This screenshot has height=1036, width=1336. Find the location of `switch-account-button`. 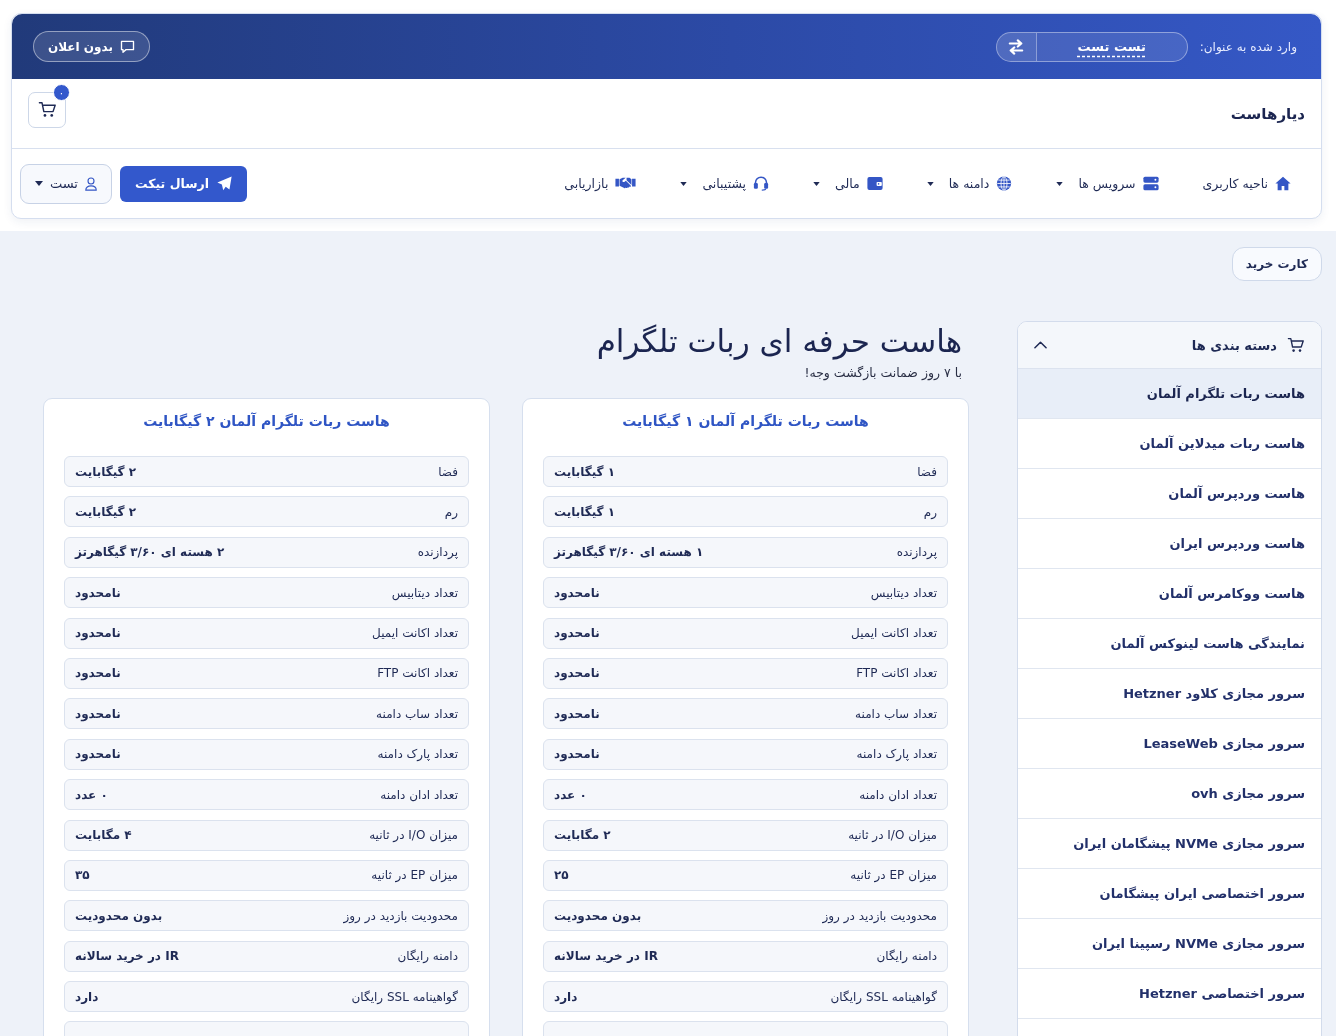

switch-account-button is located at coordinates (1016, 46).